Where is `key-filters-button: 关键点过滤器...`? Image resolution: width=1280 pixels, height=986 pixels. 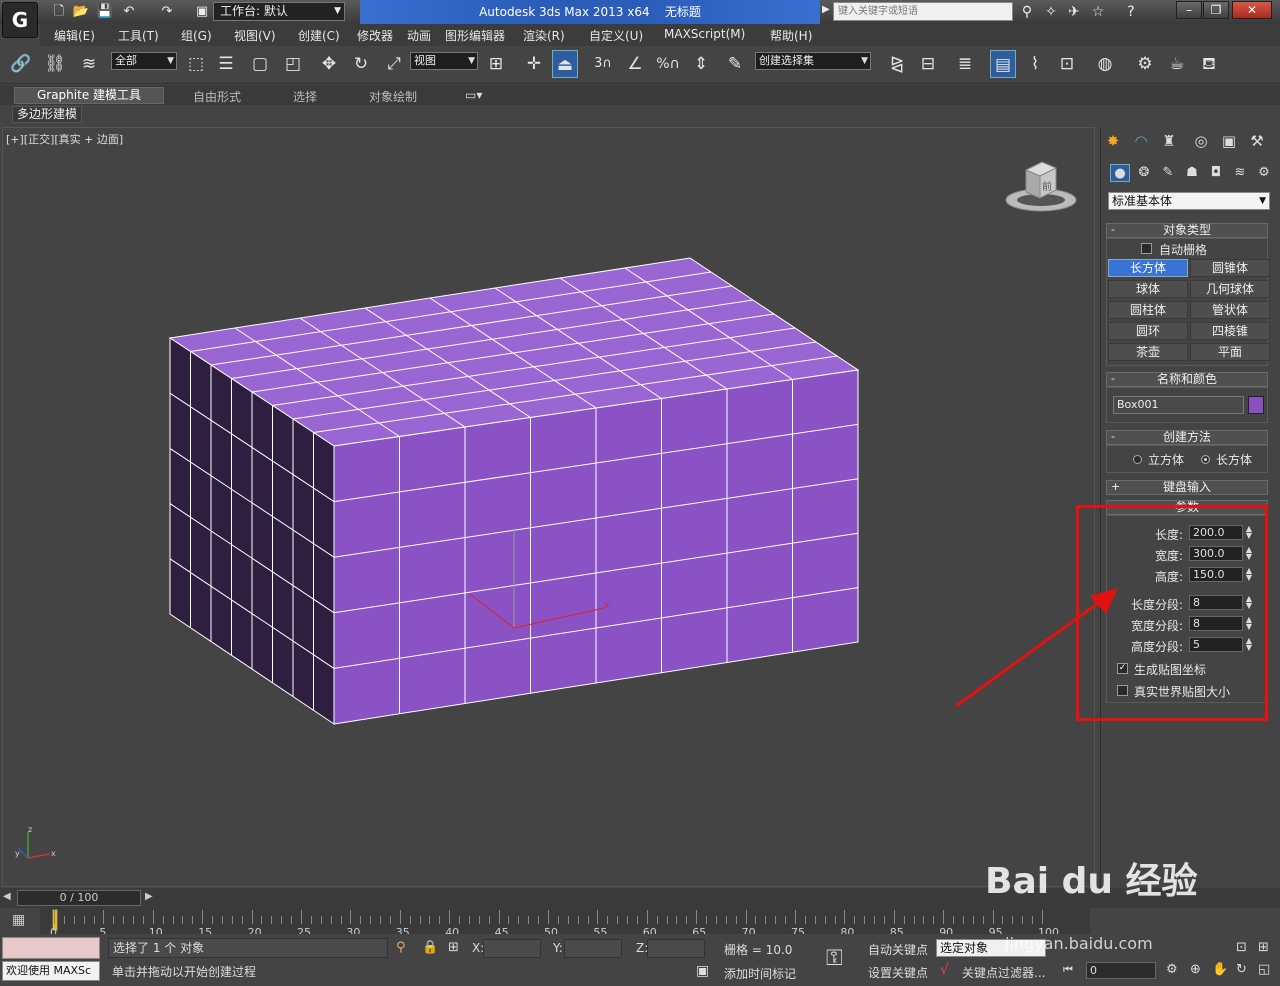
key-filters-button: 关键点过滤器... is located at coordinates (1003, 972).